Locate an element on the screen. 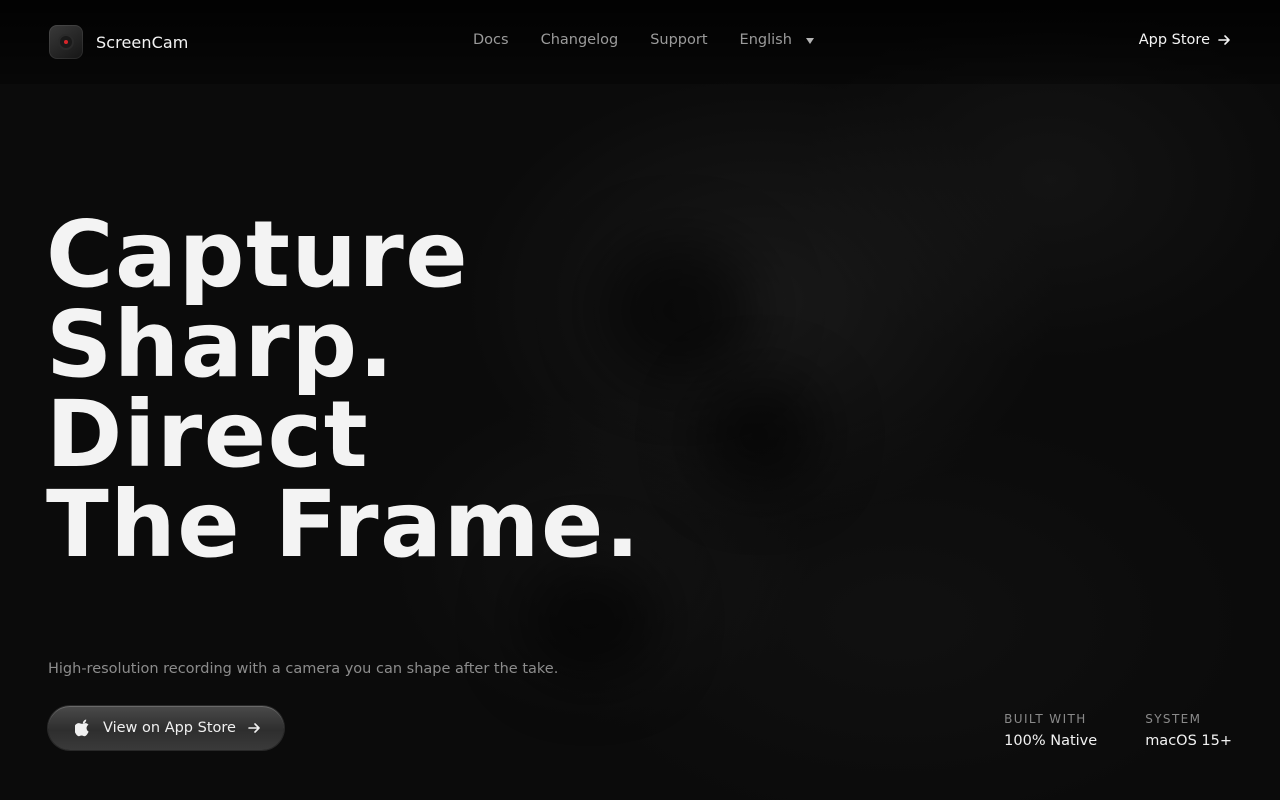  header-app-store-label: App Store is located at coordinates (1174, 40).